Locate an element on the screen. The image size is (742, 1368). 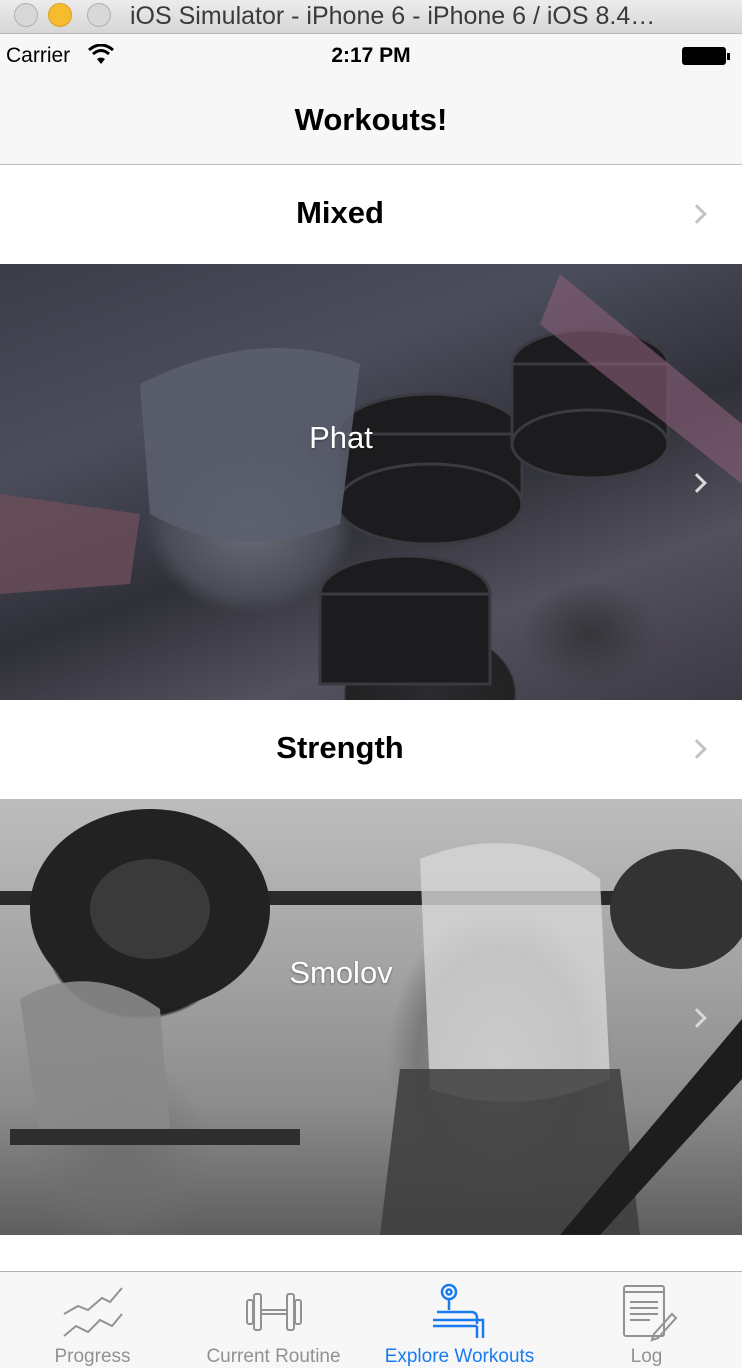
zoom-window-button is located at coordinates (99, 15).